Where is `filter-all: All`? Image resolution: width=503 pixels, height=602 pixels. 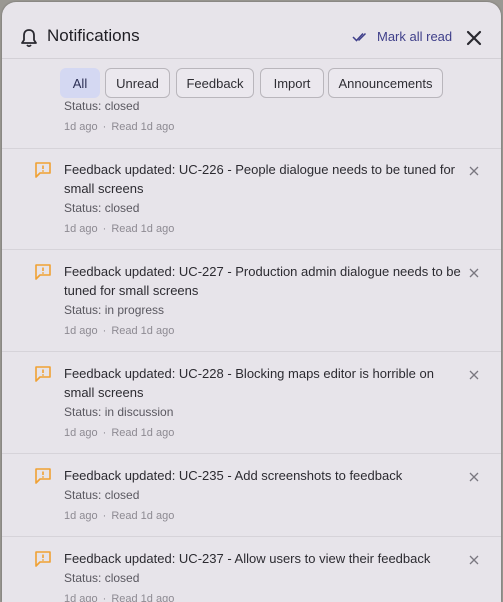 filter-all: All is located at coordinates (80, 83).